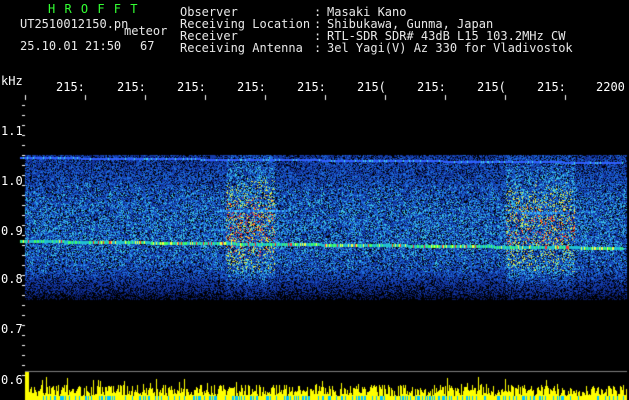 The height and width of the screenshot is (400, 629). What do you see at coordinates (12, 181) in the screenshot?
I see `y-tick-label: 1.0` at bounding box center [12, 181].